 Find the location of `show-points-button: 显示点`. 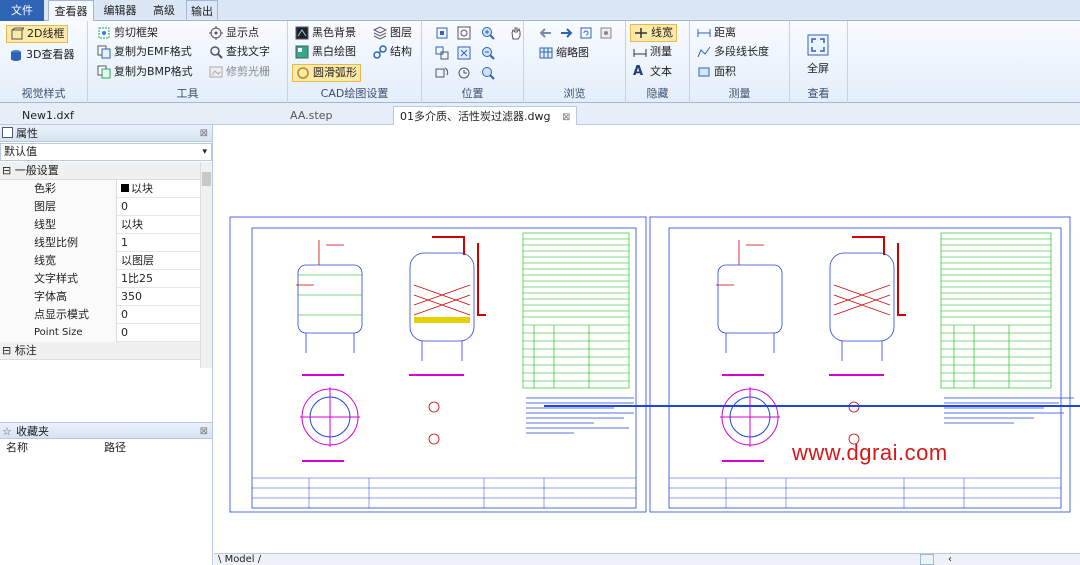

show-points-button: 显示点 is located at coordinates (234, 33).